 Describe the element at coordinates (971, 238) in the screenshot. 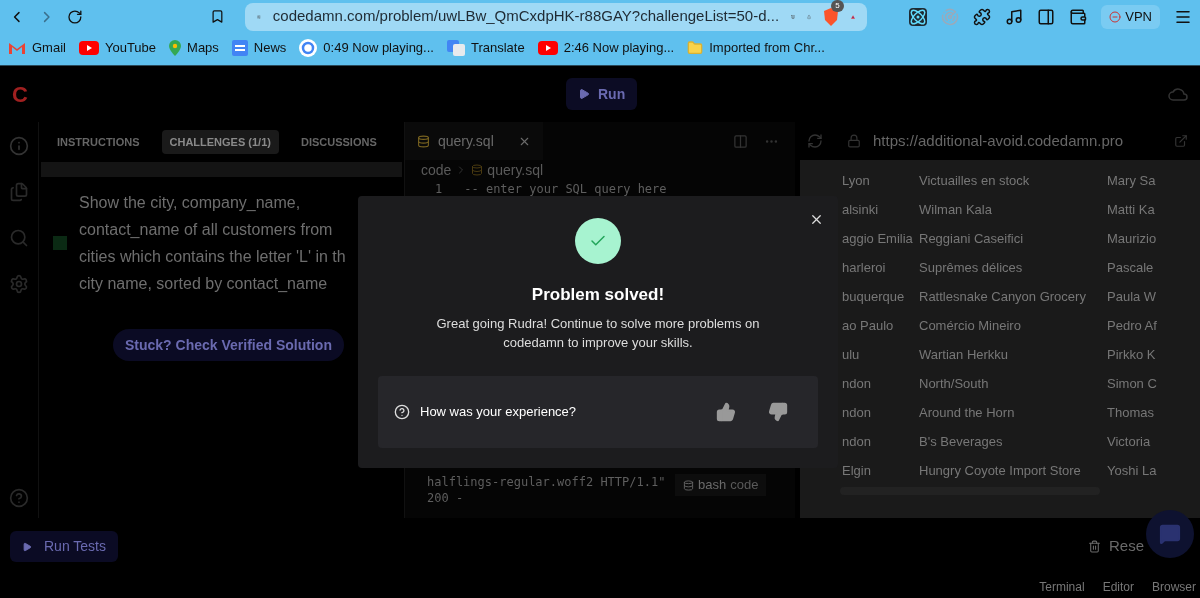

I see `table-cell: Reggiani Caseifici` at that location.